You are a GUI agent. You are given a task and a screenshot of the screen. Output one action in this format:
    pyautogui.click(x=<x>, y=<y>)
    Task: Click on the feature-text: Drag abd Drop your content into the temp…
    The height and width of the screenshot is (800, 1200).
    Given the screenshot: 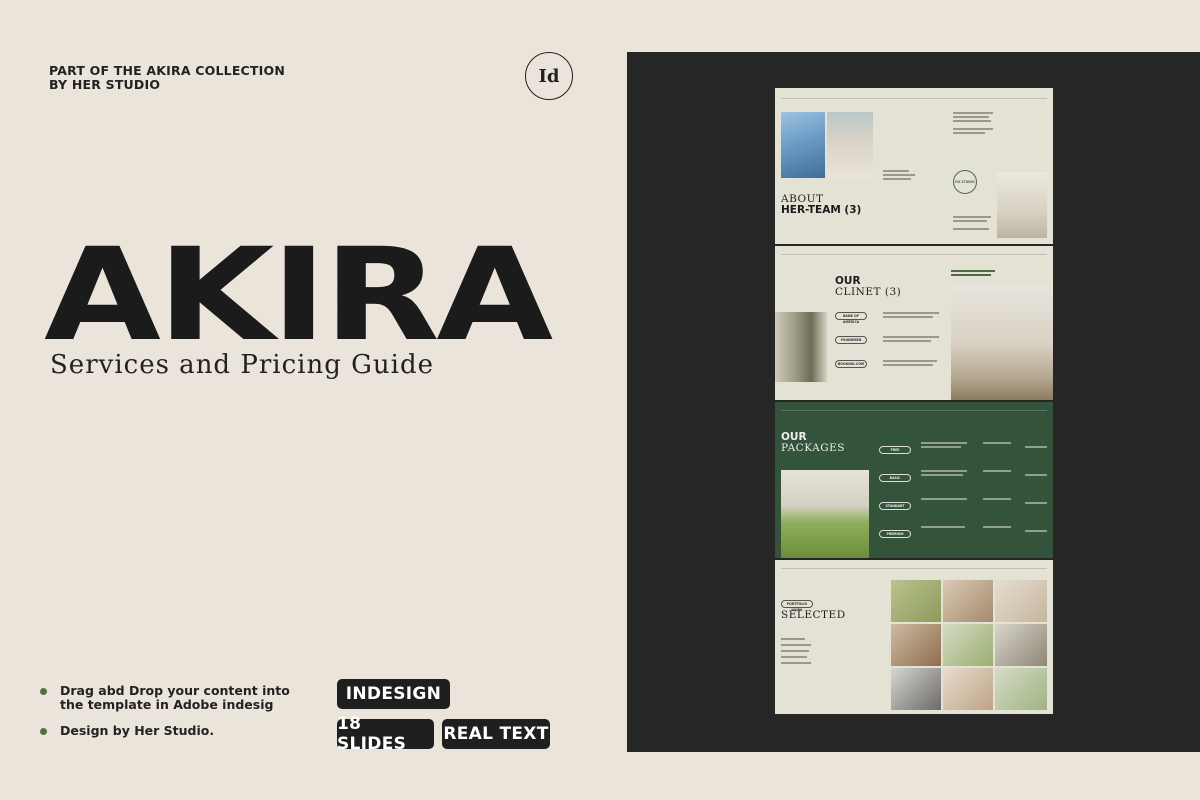 What is the action you would take?
    pyautogui.click(x=175, y=697)
    